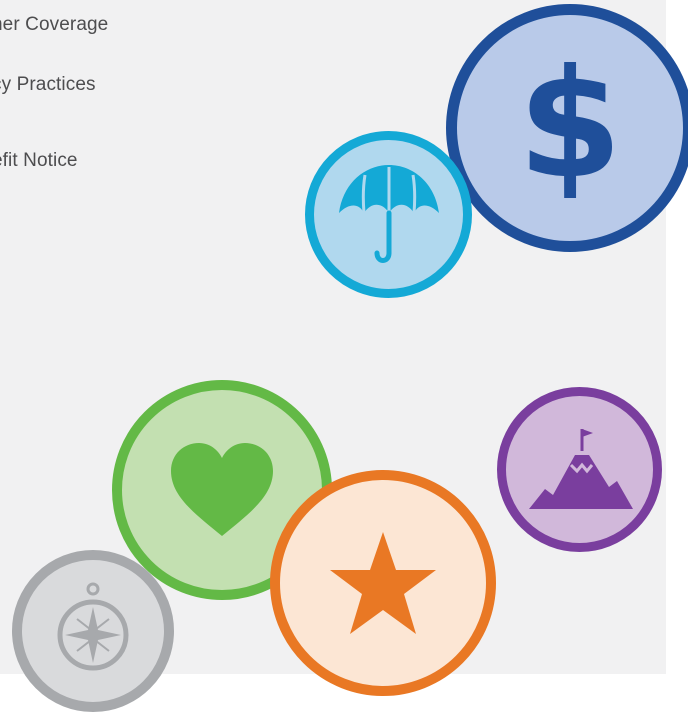 The height and width of the screenshot is (724, 688). I want to click on star-icon, so click(383, 583).